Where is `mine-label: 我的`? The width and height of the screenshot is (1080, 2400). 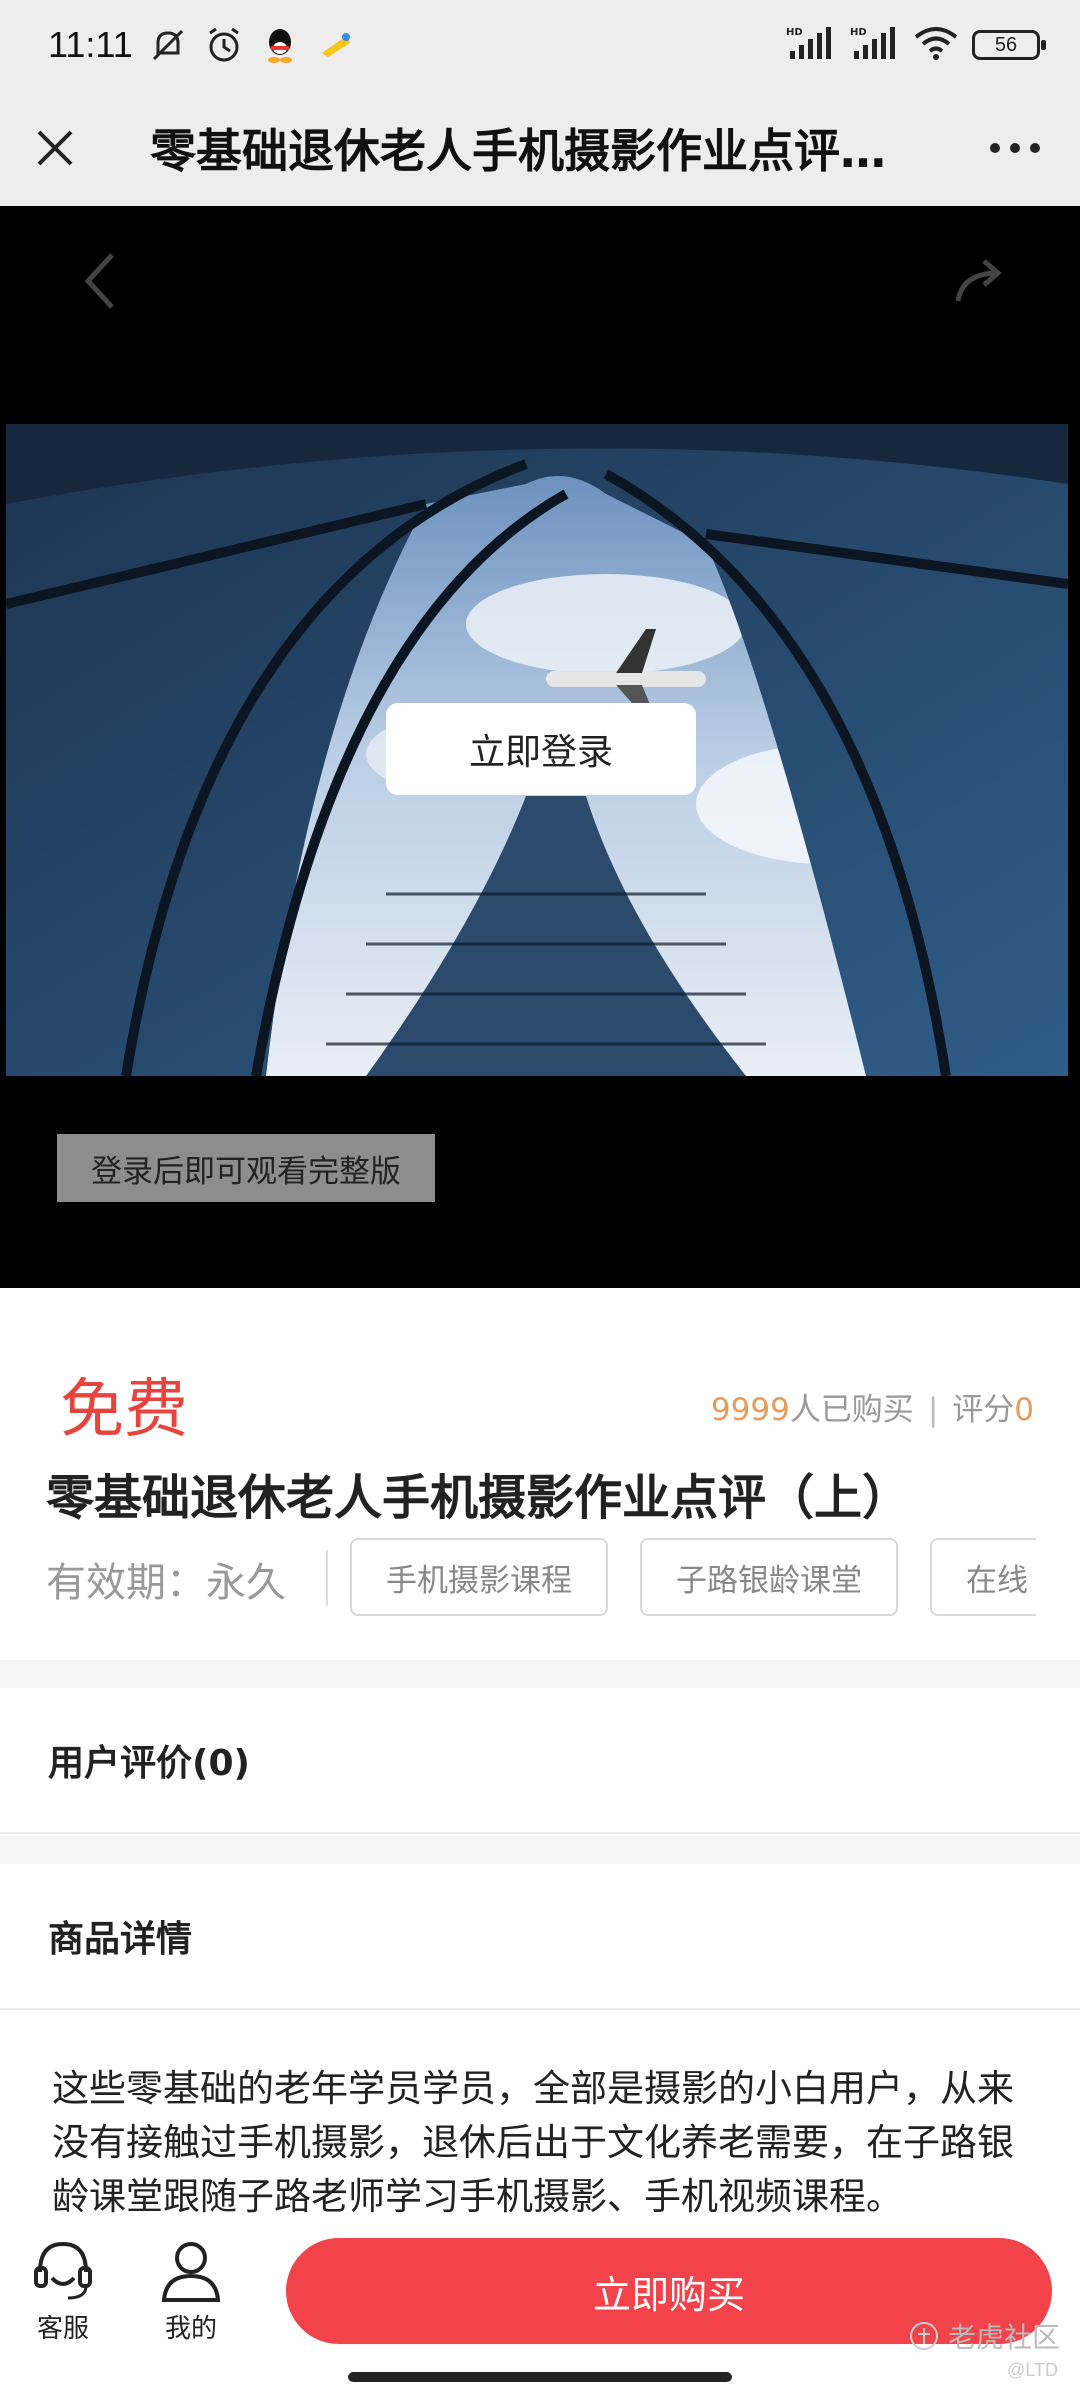
mine-label: 我的 is located at coordinates (190, 2329).